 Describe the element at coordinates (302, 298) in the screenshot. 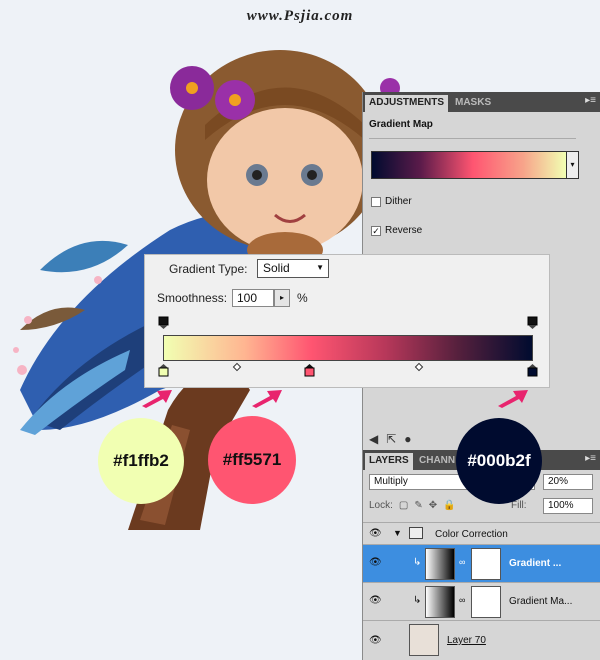

I see `smoothness-unit: %` at that location.